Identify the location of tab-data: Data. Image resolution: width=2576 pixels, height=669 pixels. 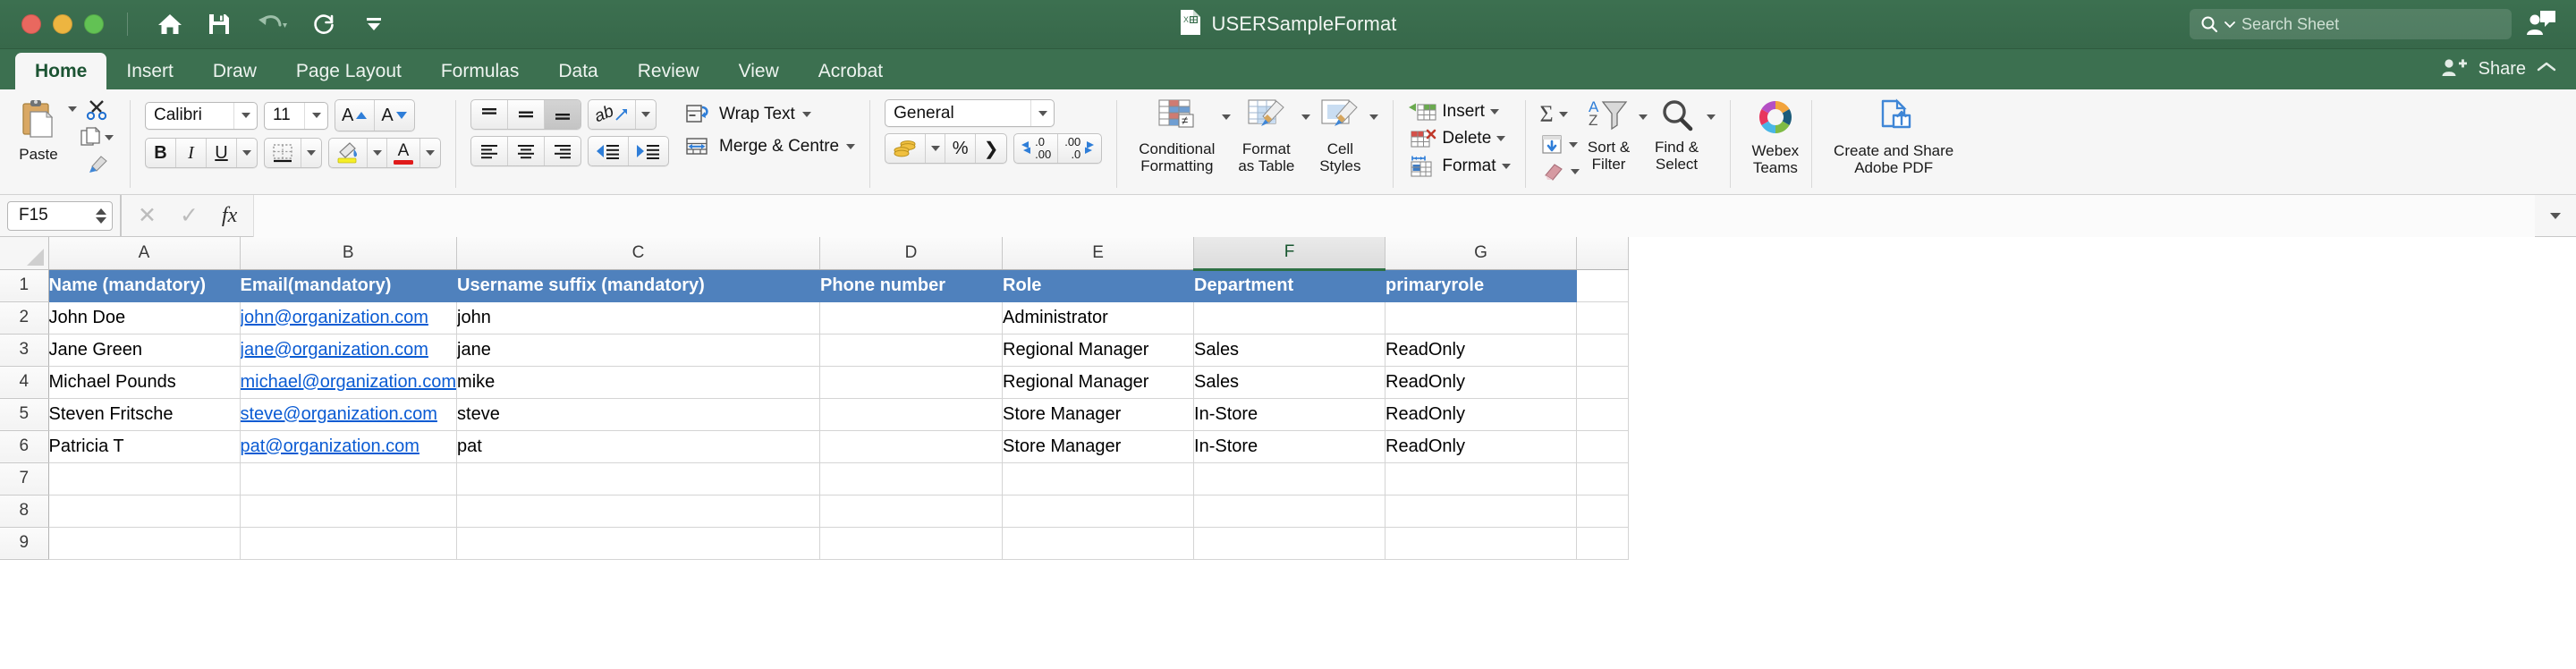
(577, 71).